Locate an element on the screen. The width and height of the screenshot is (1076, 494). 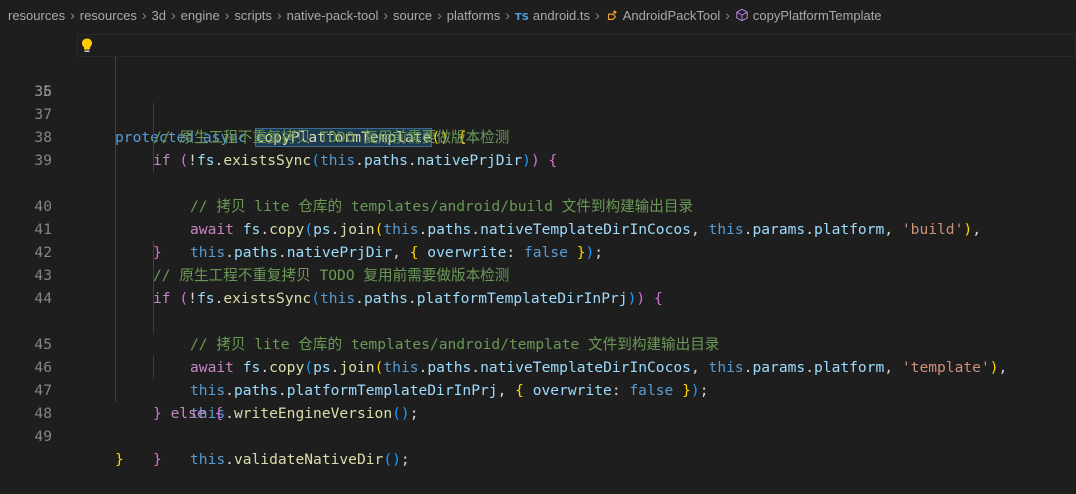
breadcrumb-item: source is located at coordinates (412, 15).